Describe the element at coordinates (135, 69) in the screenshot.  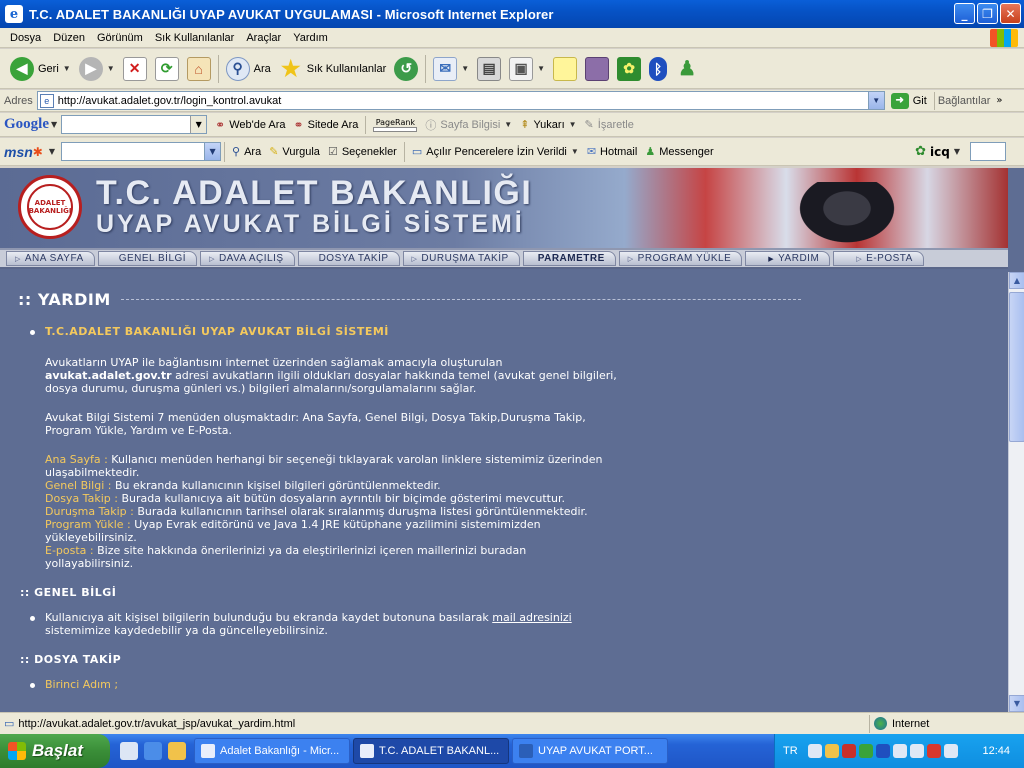
I see `stop-button: ✕` at that location.